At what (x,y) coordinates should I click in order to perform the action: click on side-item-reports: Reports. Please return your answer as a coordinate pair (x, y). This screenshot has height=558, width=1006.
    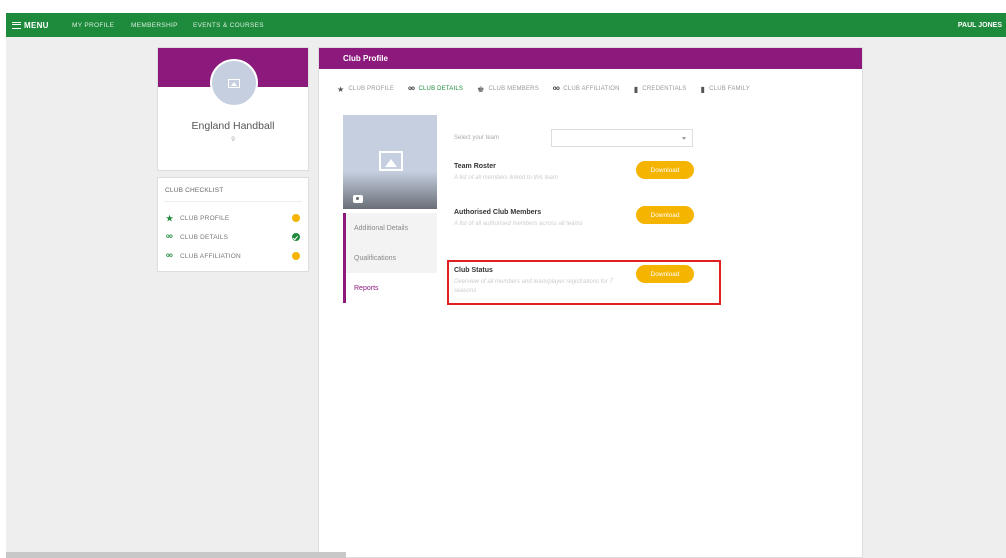
    Looking at the image, I should click on (390, 288).